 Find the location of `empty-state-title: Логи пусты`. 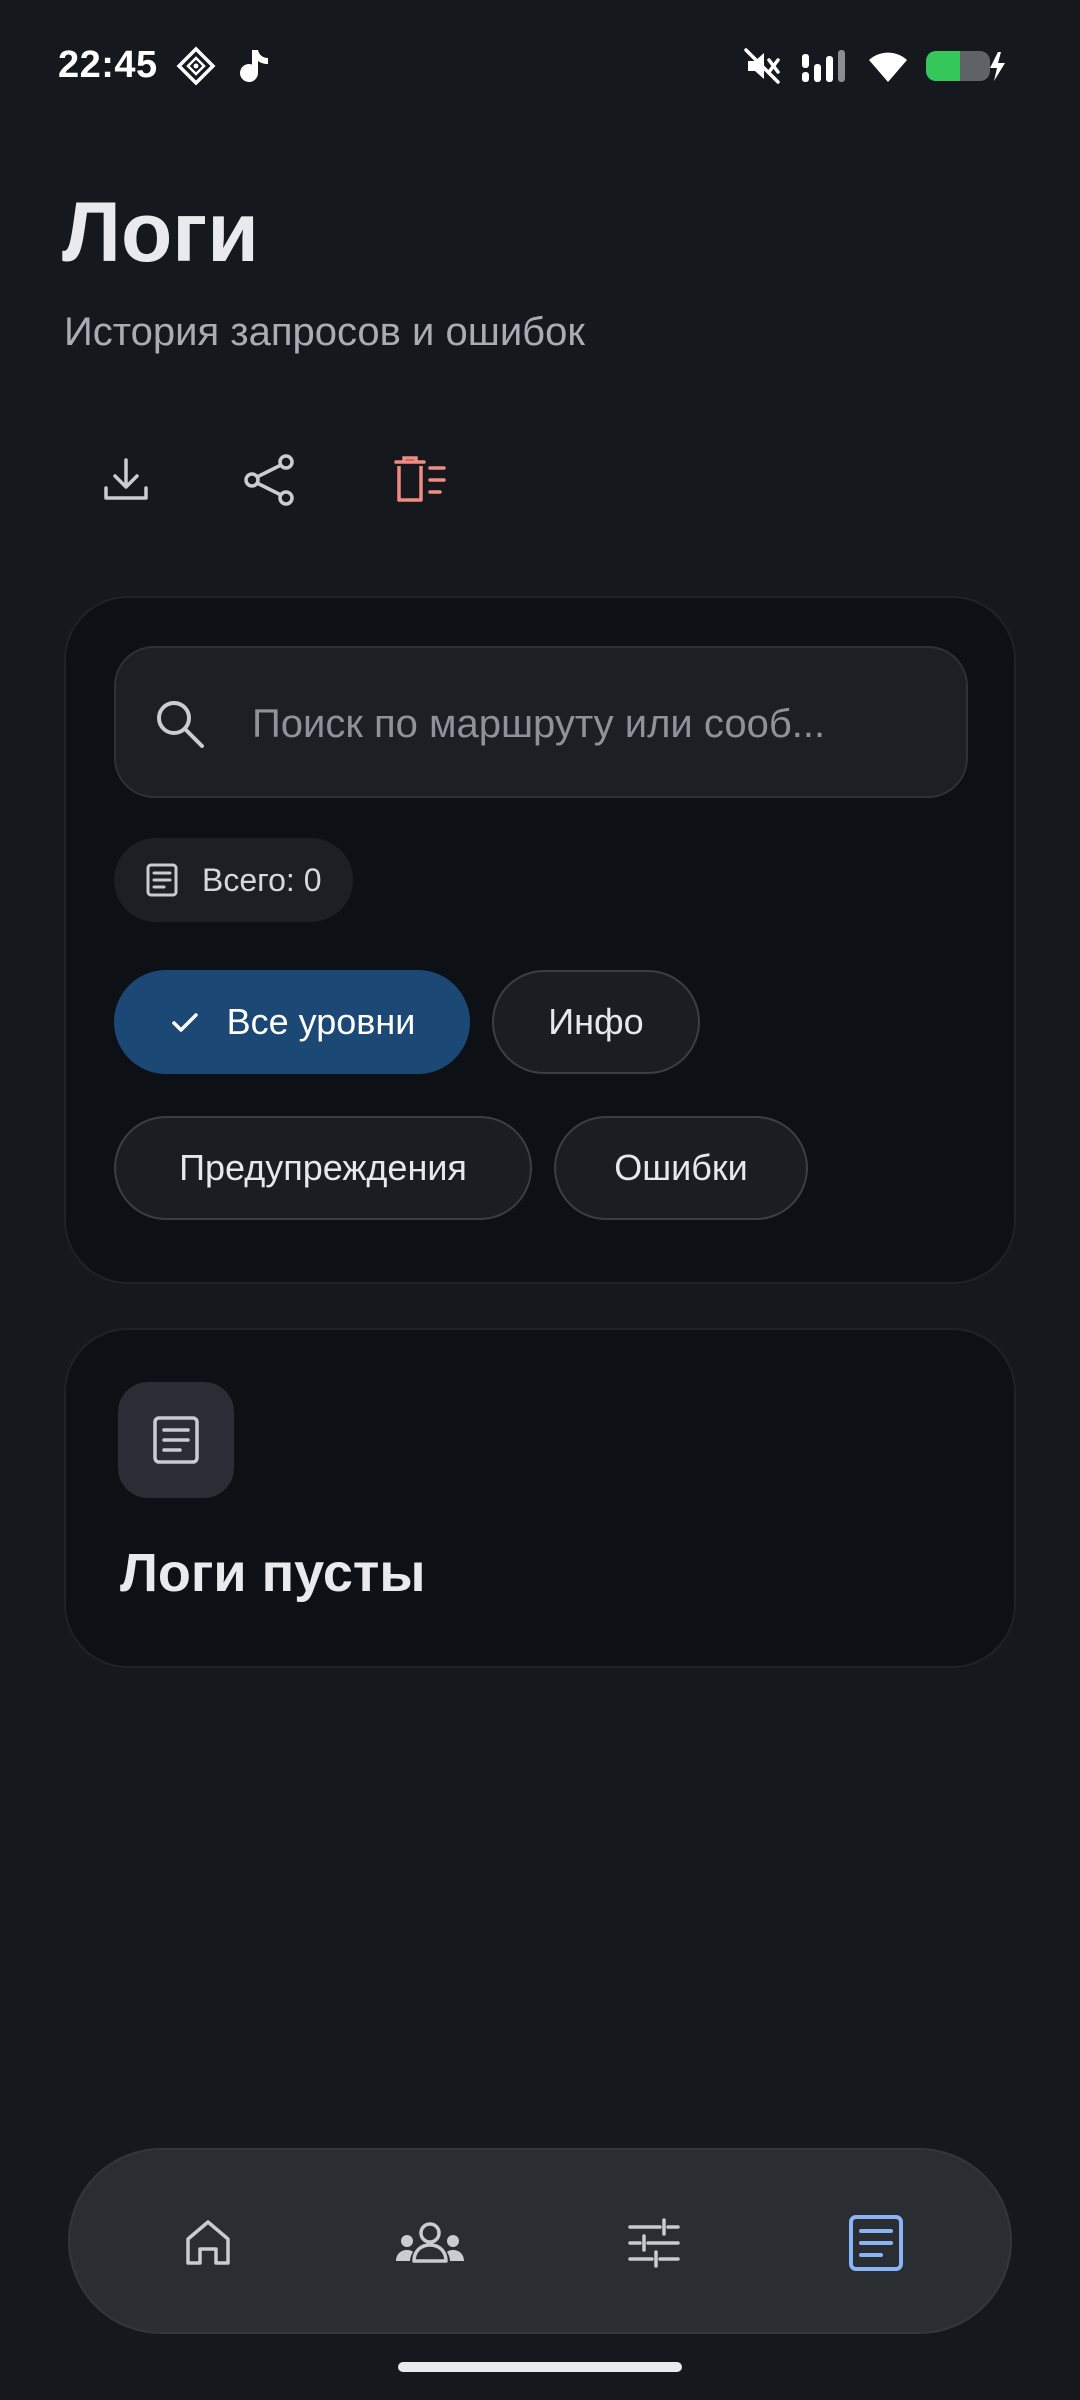

empty-state-title: Логи пусты is located at coordinates (273, 1573).